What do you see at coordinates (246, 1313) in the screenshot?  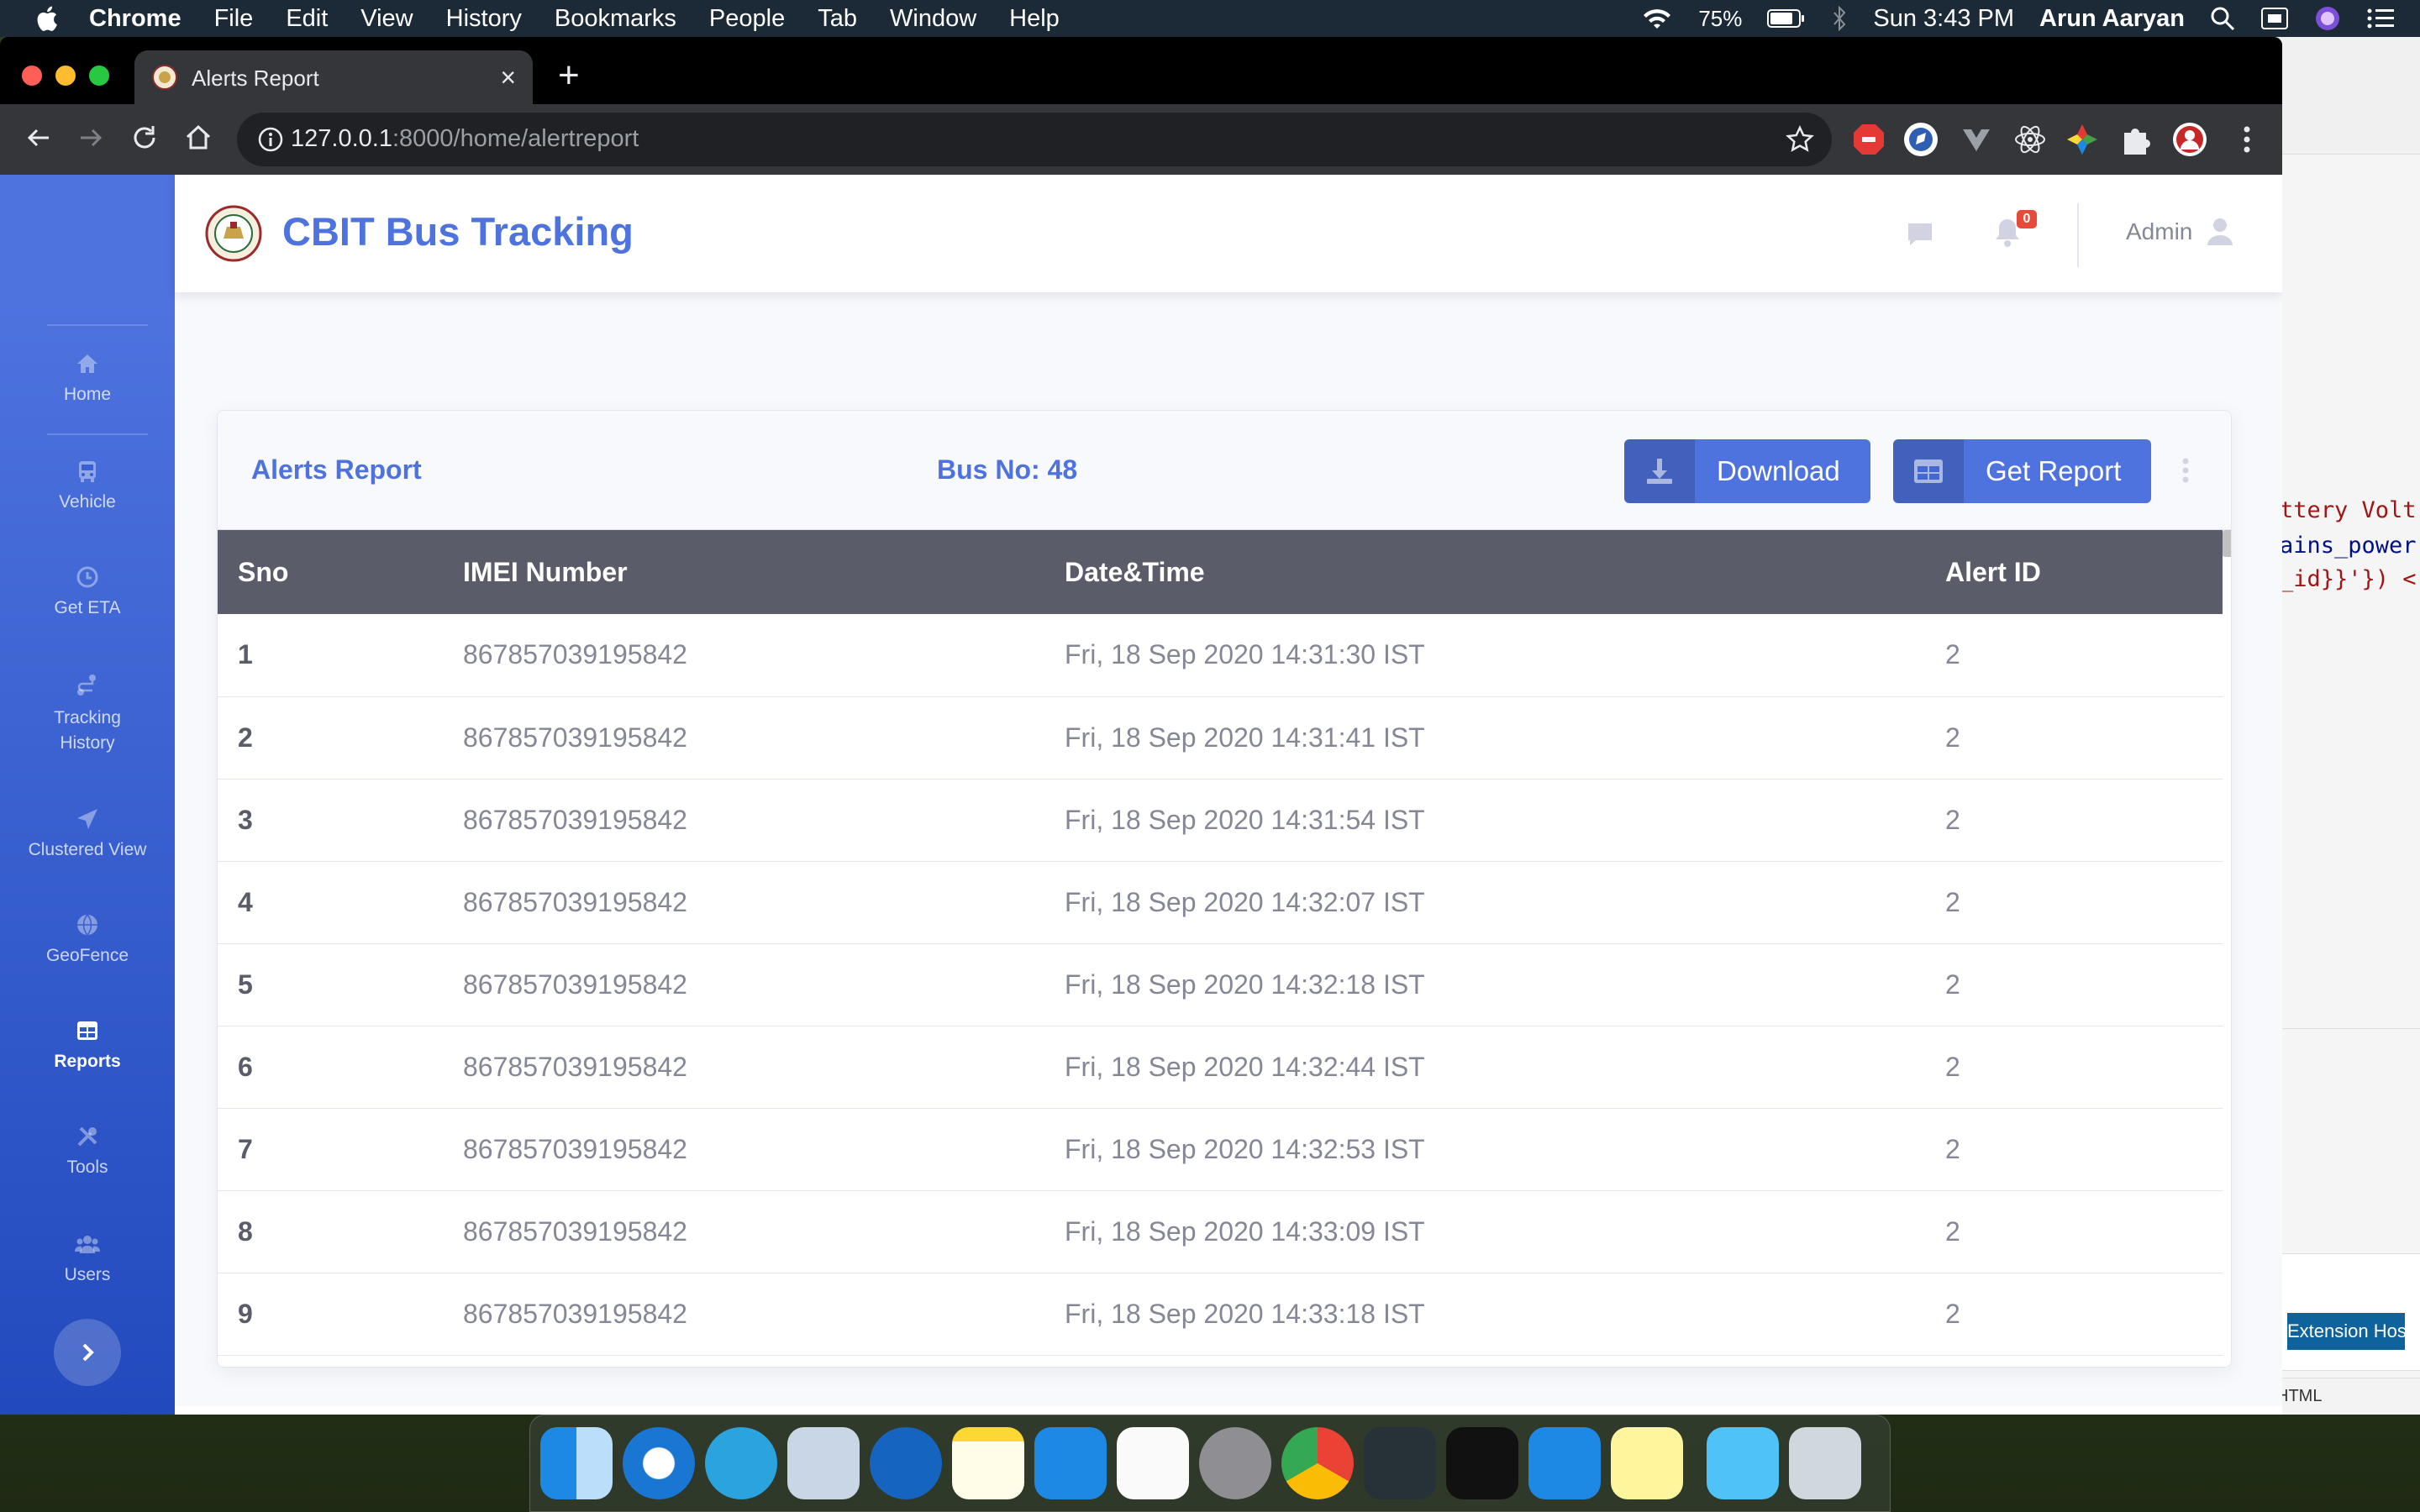 I see `cell-sno: 9` at bounding box center [246, 1313].